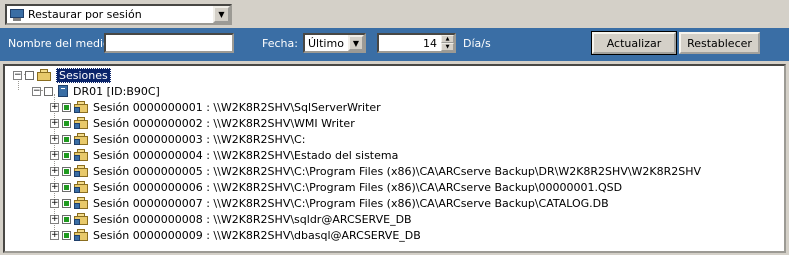 This screenshot has height=255, width=789. Describe the element at coordinates (634, 43) in the screenshot. I see `update-button: Actualizar` at that location.